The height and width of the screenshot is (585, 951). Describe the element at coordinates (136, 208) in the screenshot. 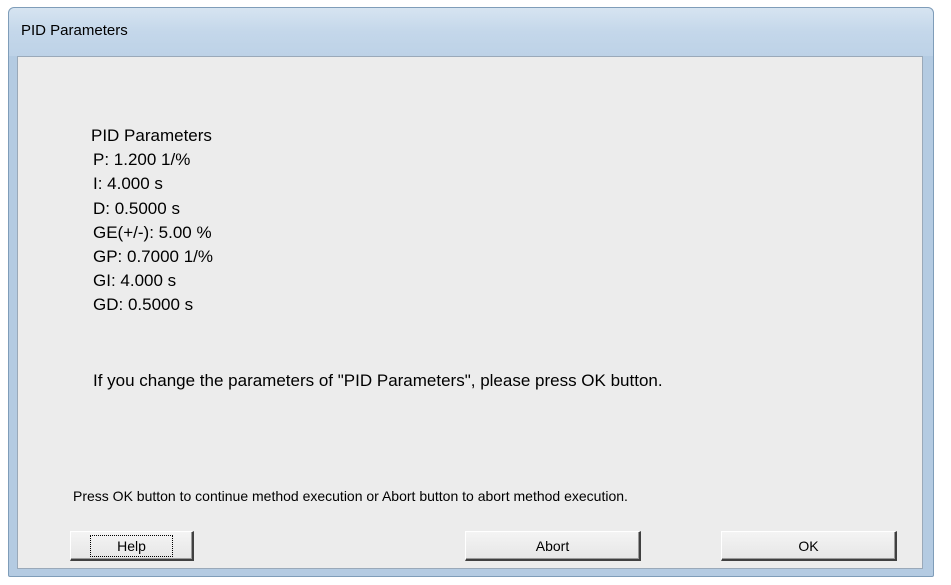

I see `parameter-d: D: 0.5000 s` at that location.